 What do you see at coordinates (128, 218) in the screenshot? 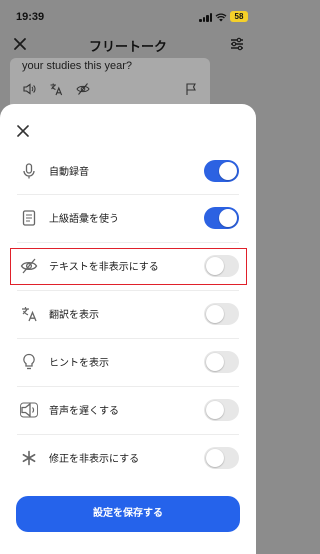
I see `setting-row-advanced-vocab: 上級語彙を使う` at bounding box center [128, 218].